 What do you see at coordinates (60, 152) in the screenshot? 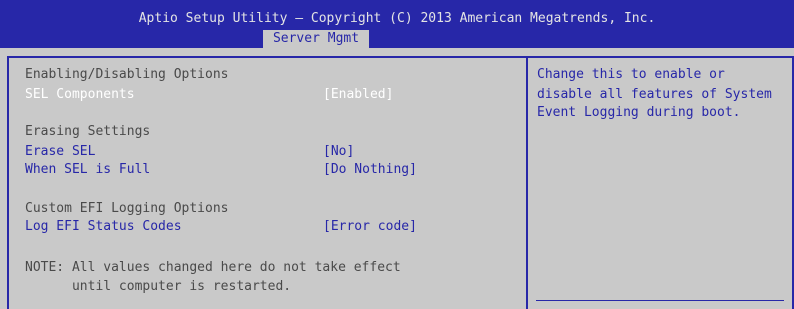
I see `erase-sel-label: Erase SEL` at bounding box center [60, 152].